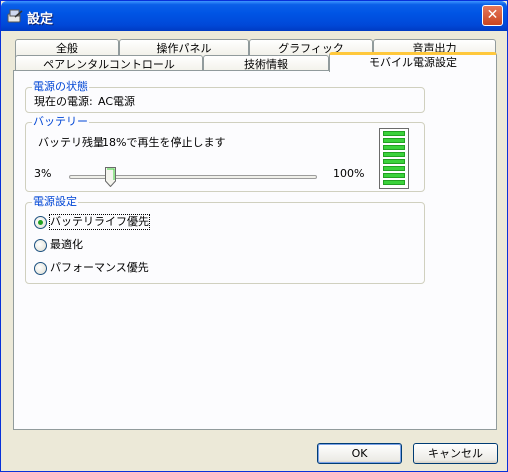 The height and width of the screenshot is (472, 508). Describe the element at coordinates (413, 62) in the screenshot. I see `tab-mobile-power: モバイル電源設定` at that location.